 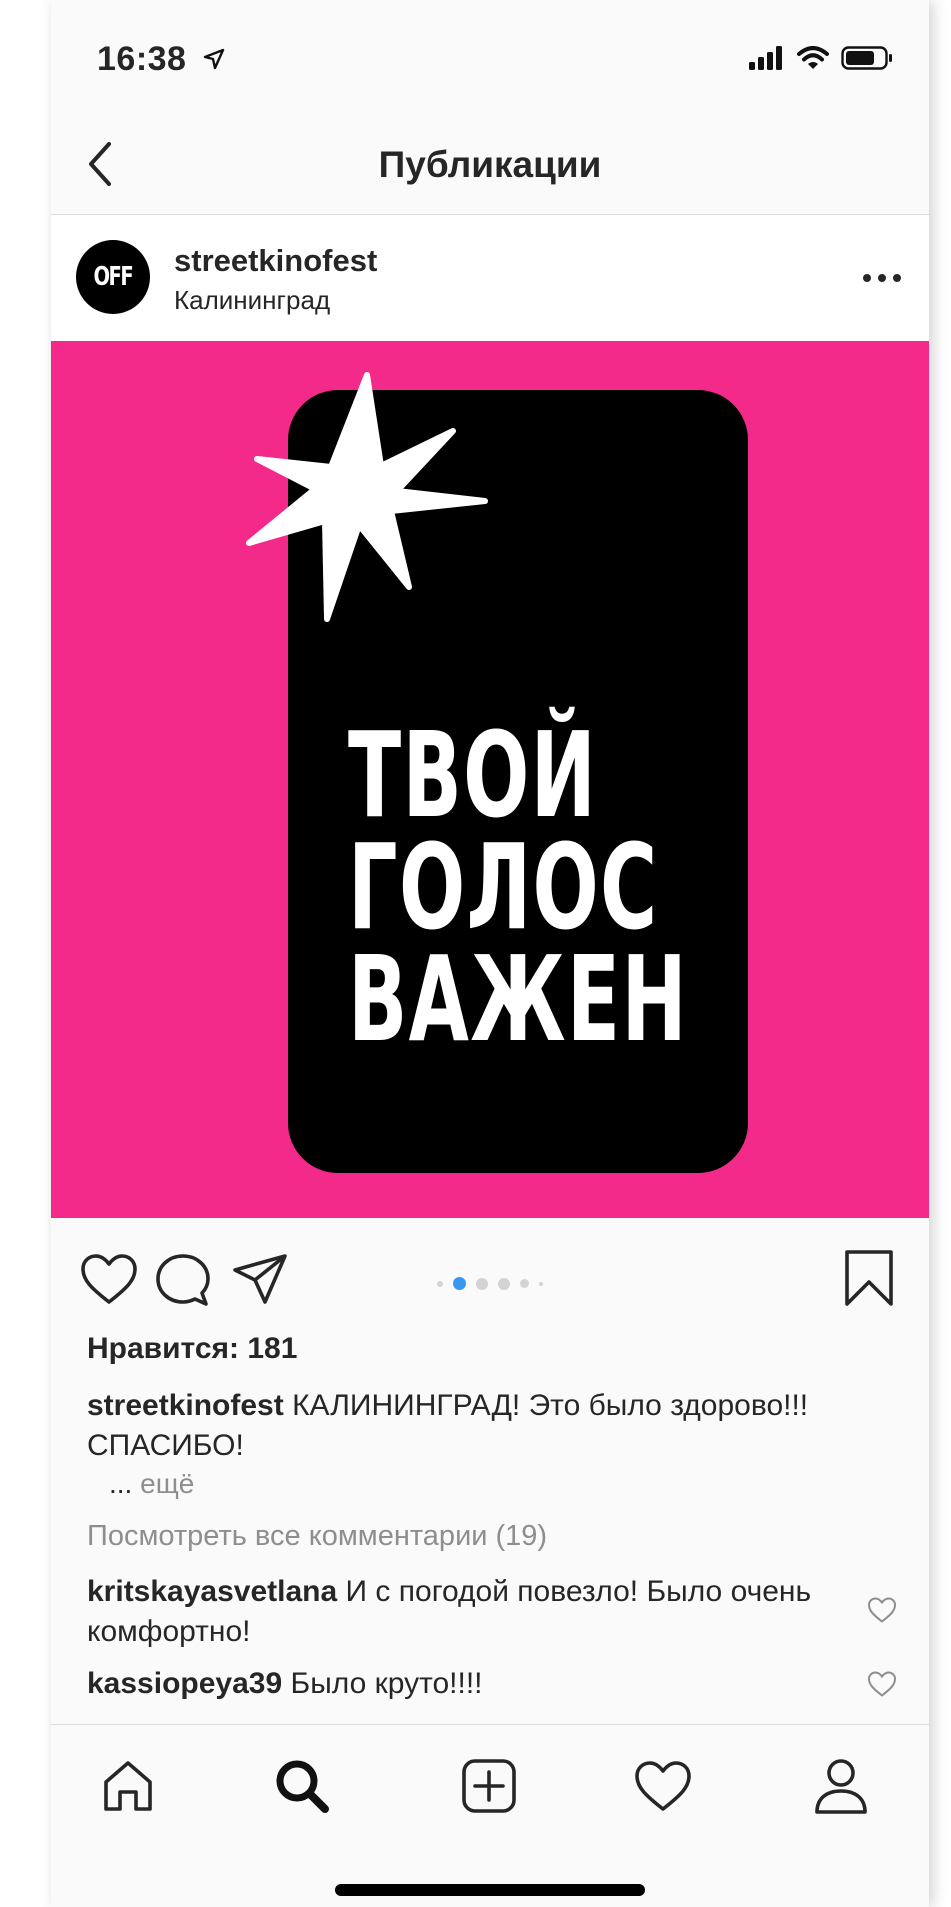 What do you see at coordinates (142, 59) in the screenshot?
I see `status-time: 16:38` at bounding box center [142, 59].